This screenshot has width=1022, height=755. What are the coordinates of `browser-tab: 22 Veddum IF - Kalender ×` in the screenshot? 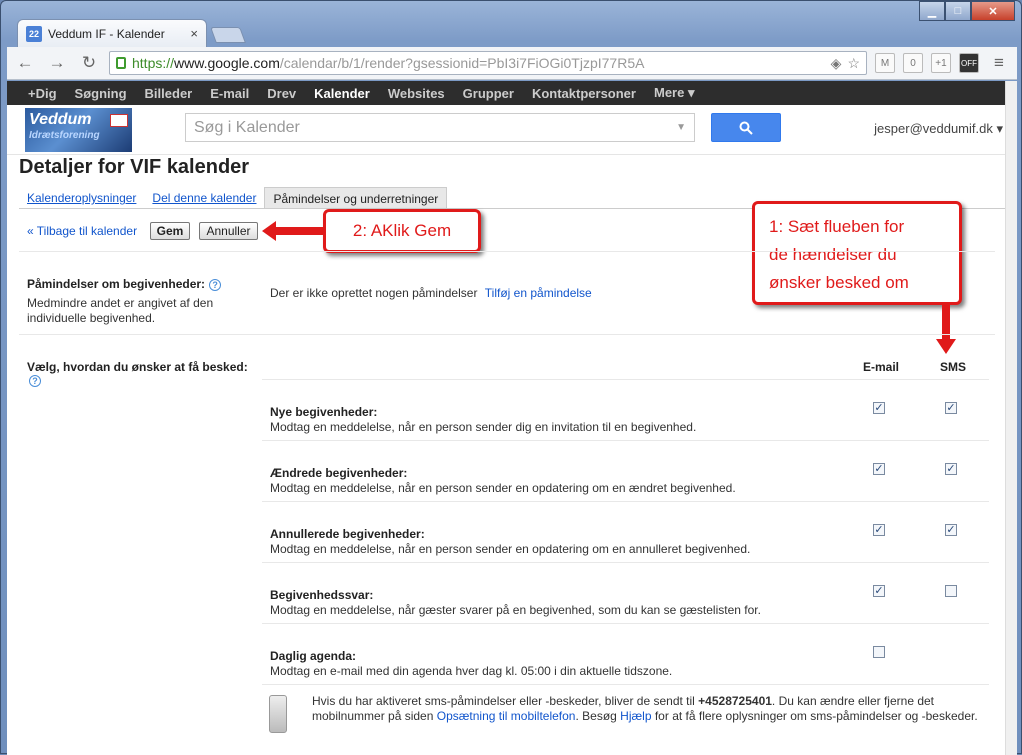 It's located at (112, 33).